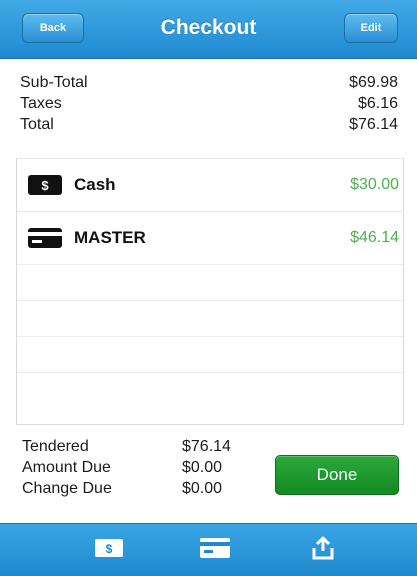 The height and width of the screenshot is (576, 417). What do you see at coordinates (202, 488) in the screenshot?
I see `change-due-value: $0.00` at bounding box center [202, 488].